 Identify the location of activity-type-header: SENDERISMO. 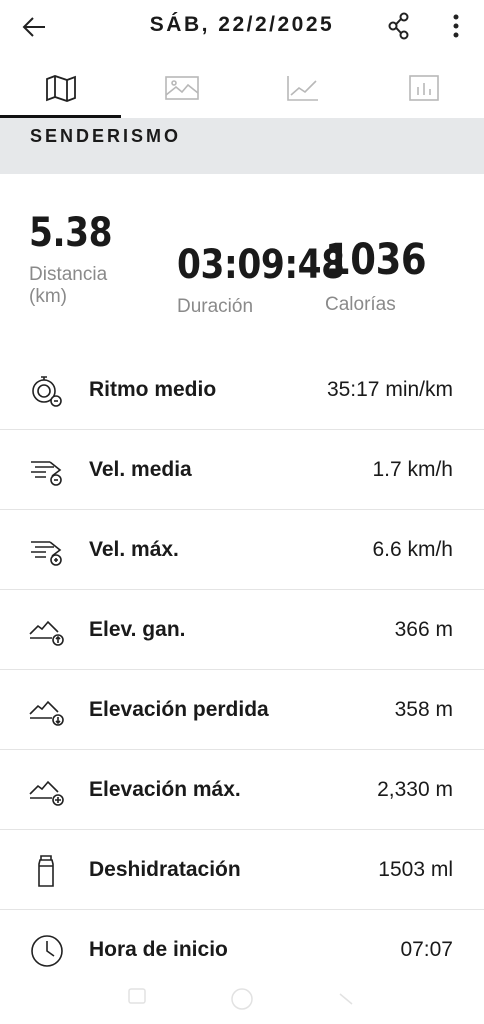
(242, 146).